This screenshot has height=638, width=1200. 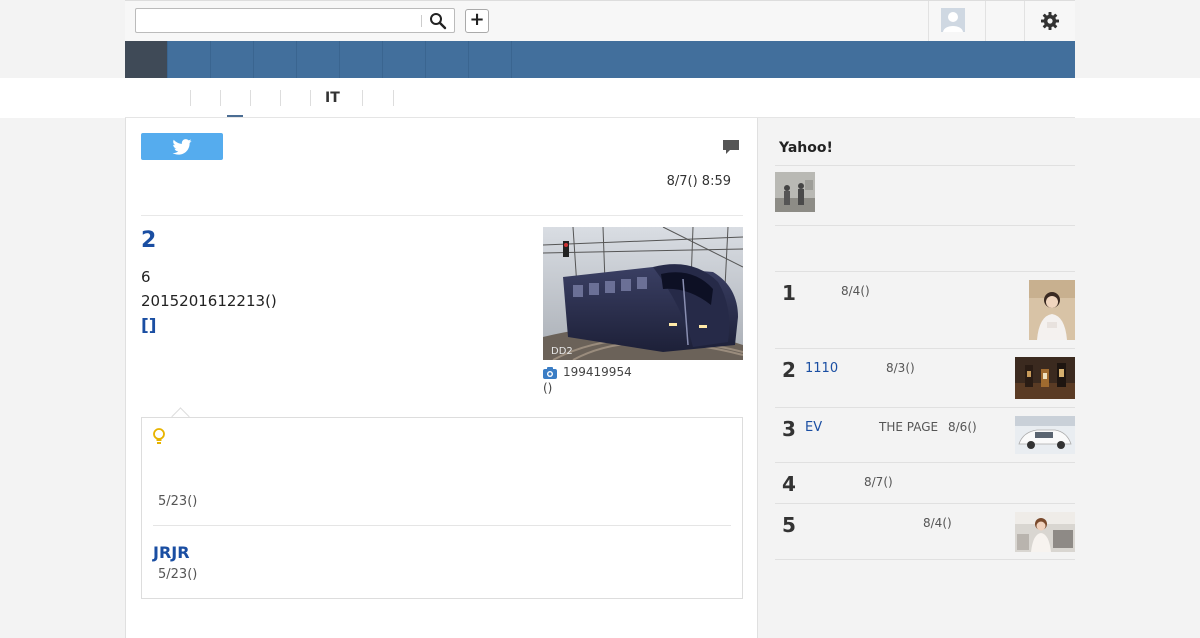 What do you see at coordinates (731, 147) in the screenshot?
I see `comment-icon` at bounding box center [731, 147].